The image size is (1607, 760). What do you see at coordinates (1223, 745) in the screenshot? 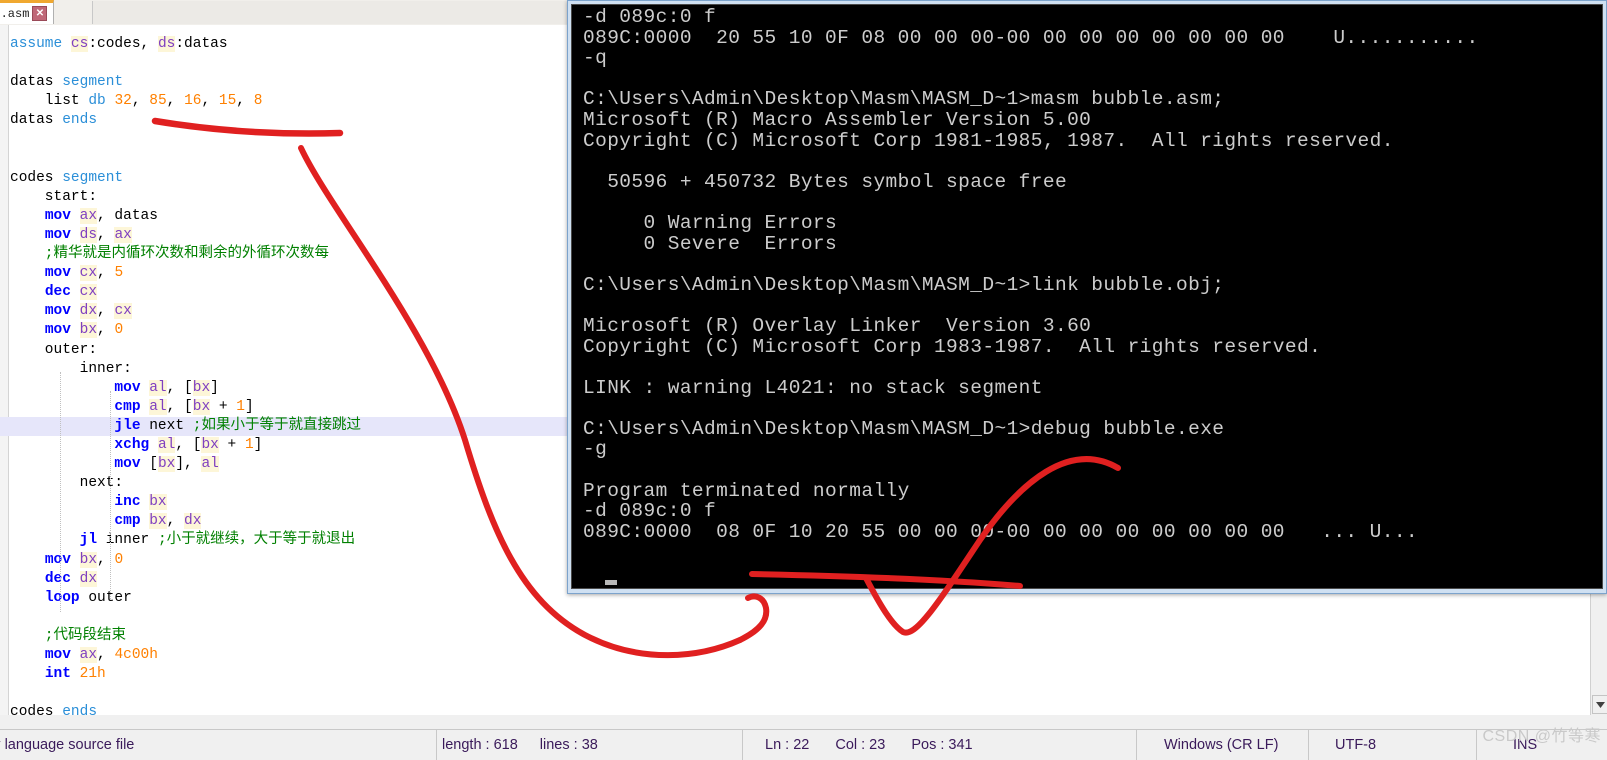
I see `status-eol-format: Windows (CR LF)` at bounding box center [1223, 745].